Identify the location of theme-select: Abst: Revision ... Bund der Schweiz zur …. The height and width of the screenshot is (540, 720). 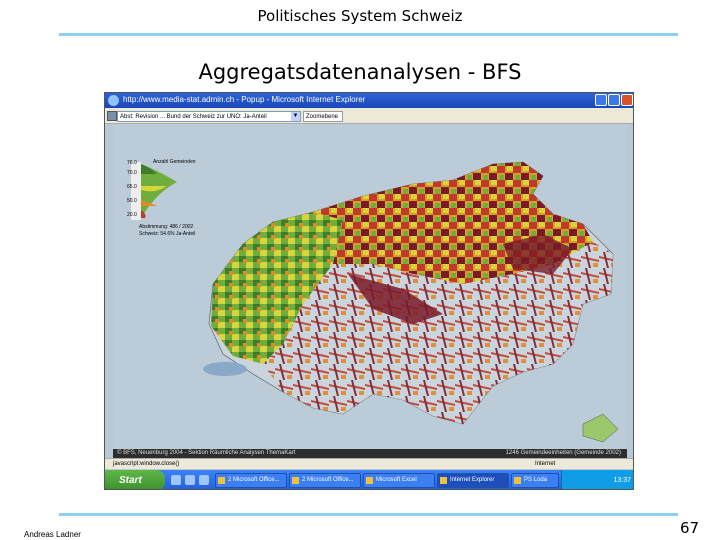
(209, 116).